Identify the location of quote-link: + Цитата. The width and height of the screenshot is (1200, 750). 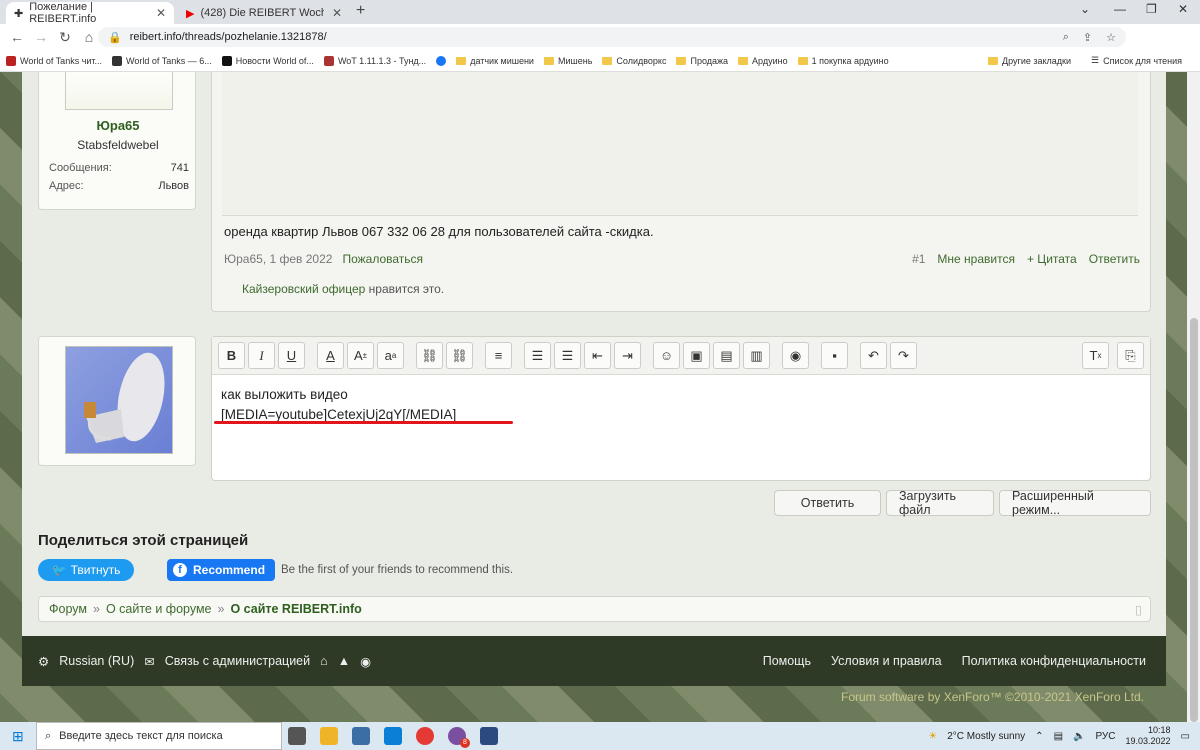
(1052, 259).